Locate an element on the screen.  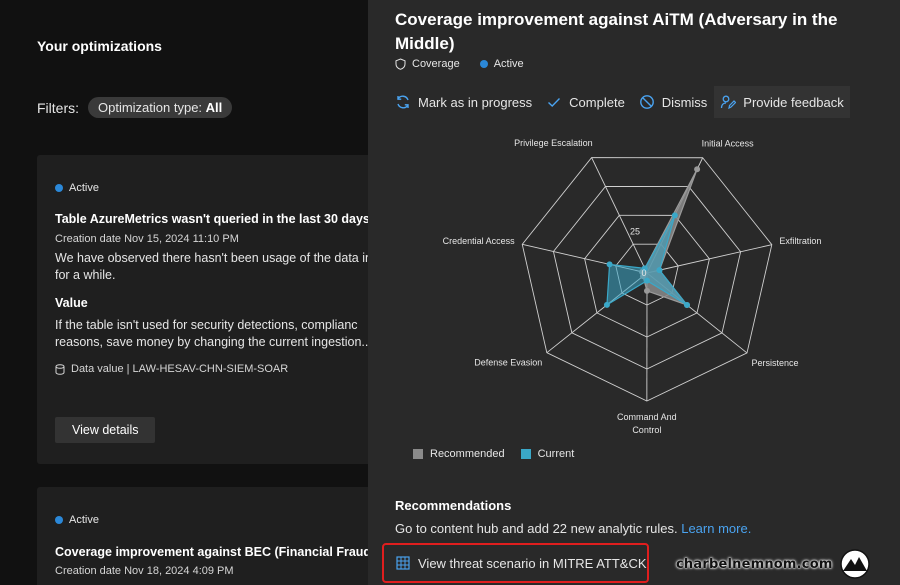
sync-icon is located at coordinates (403, 102).